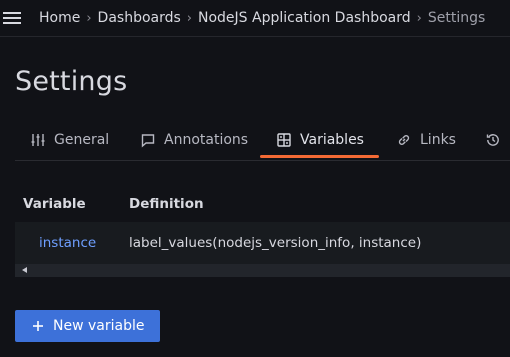  Describe the element at coordinates (456, 18) in the screenshot. I see `breadcrumb-settings: Settings` at that location.